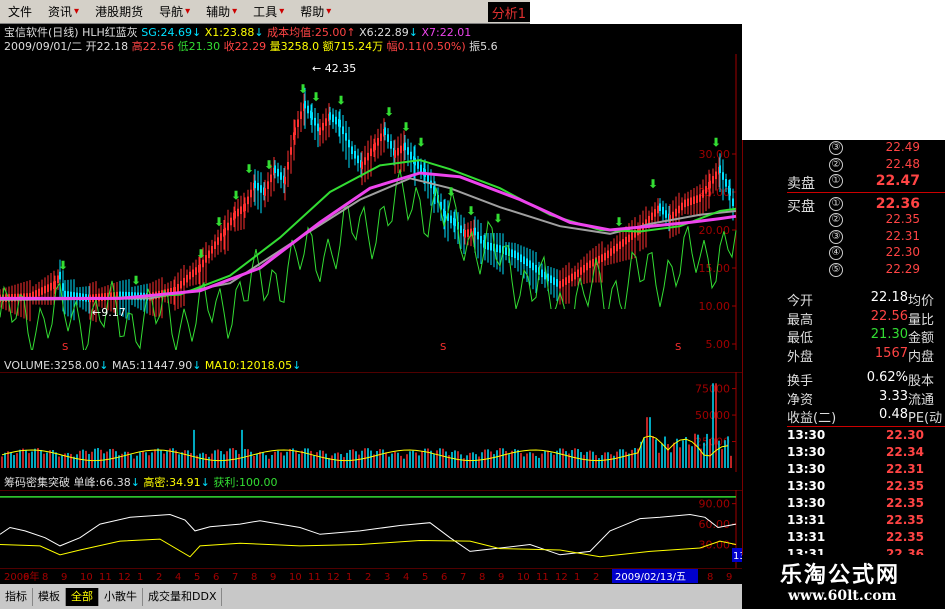 The height and width of the screenshot is (609, 945). Describe the element at coordinates (315, 12) in the screenshot. I see `menu-help: 帮助 ▾` at that location.